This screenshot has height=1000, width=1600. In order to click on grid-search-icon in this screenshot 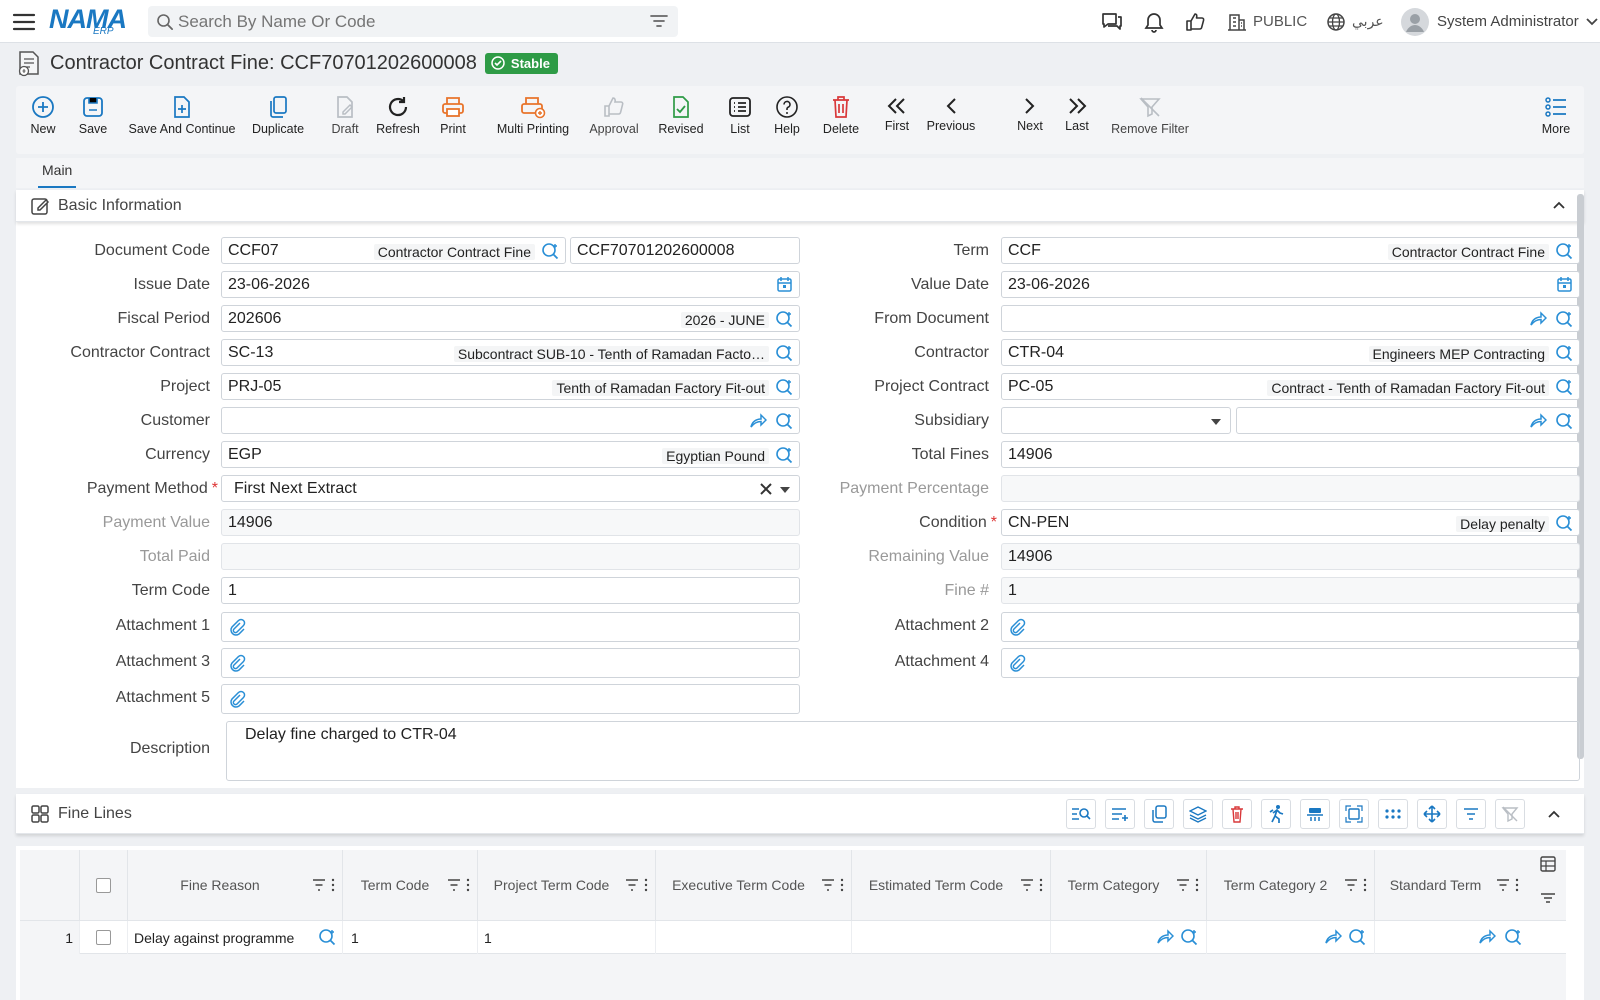, I will do `click(1081, 814)`.